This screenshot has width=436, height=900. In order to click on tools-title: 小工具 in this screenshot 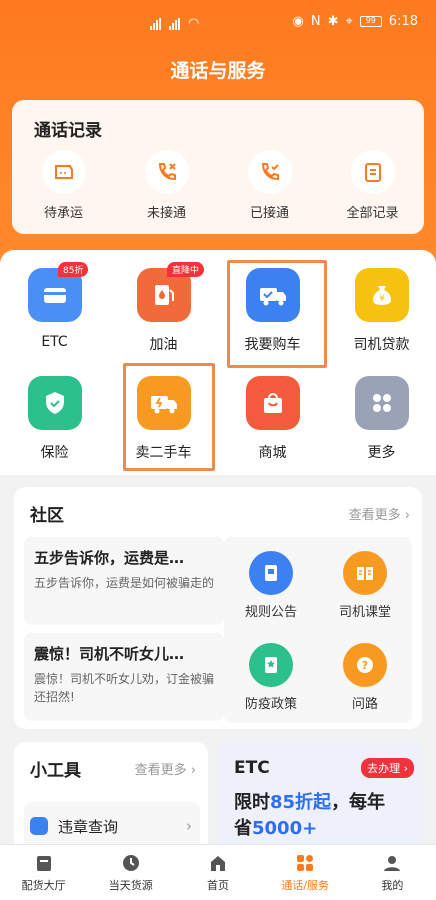, I will do `click(55, 771)`.